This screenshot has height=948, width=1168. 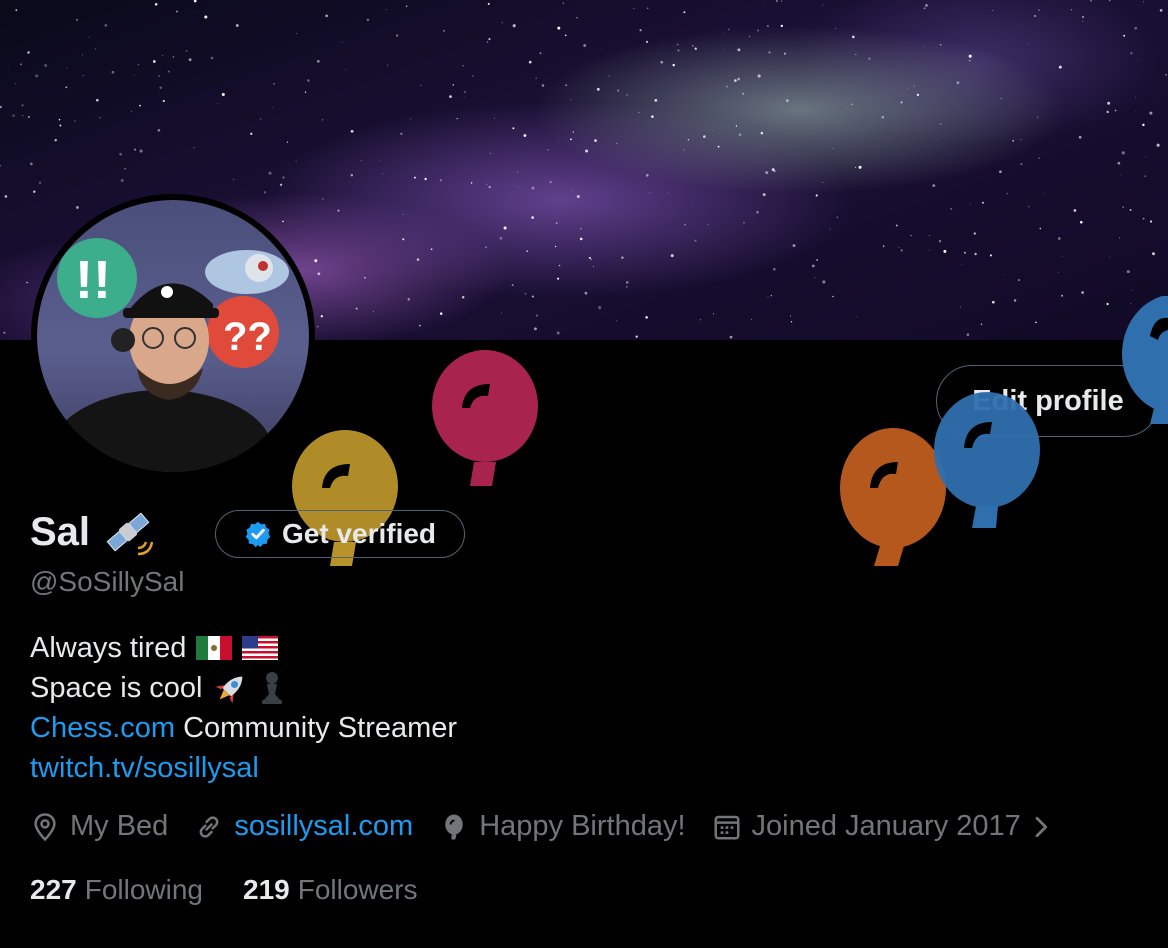 I want to click on profile-name: Sal, so click(x=60, y=532).